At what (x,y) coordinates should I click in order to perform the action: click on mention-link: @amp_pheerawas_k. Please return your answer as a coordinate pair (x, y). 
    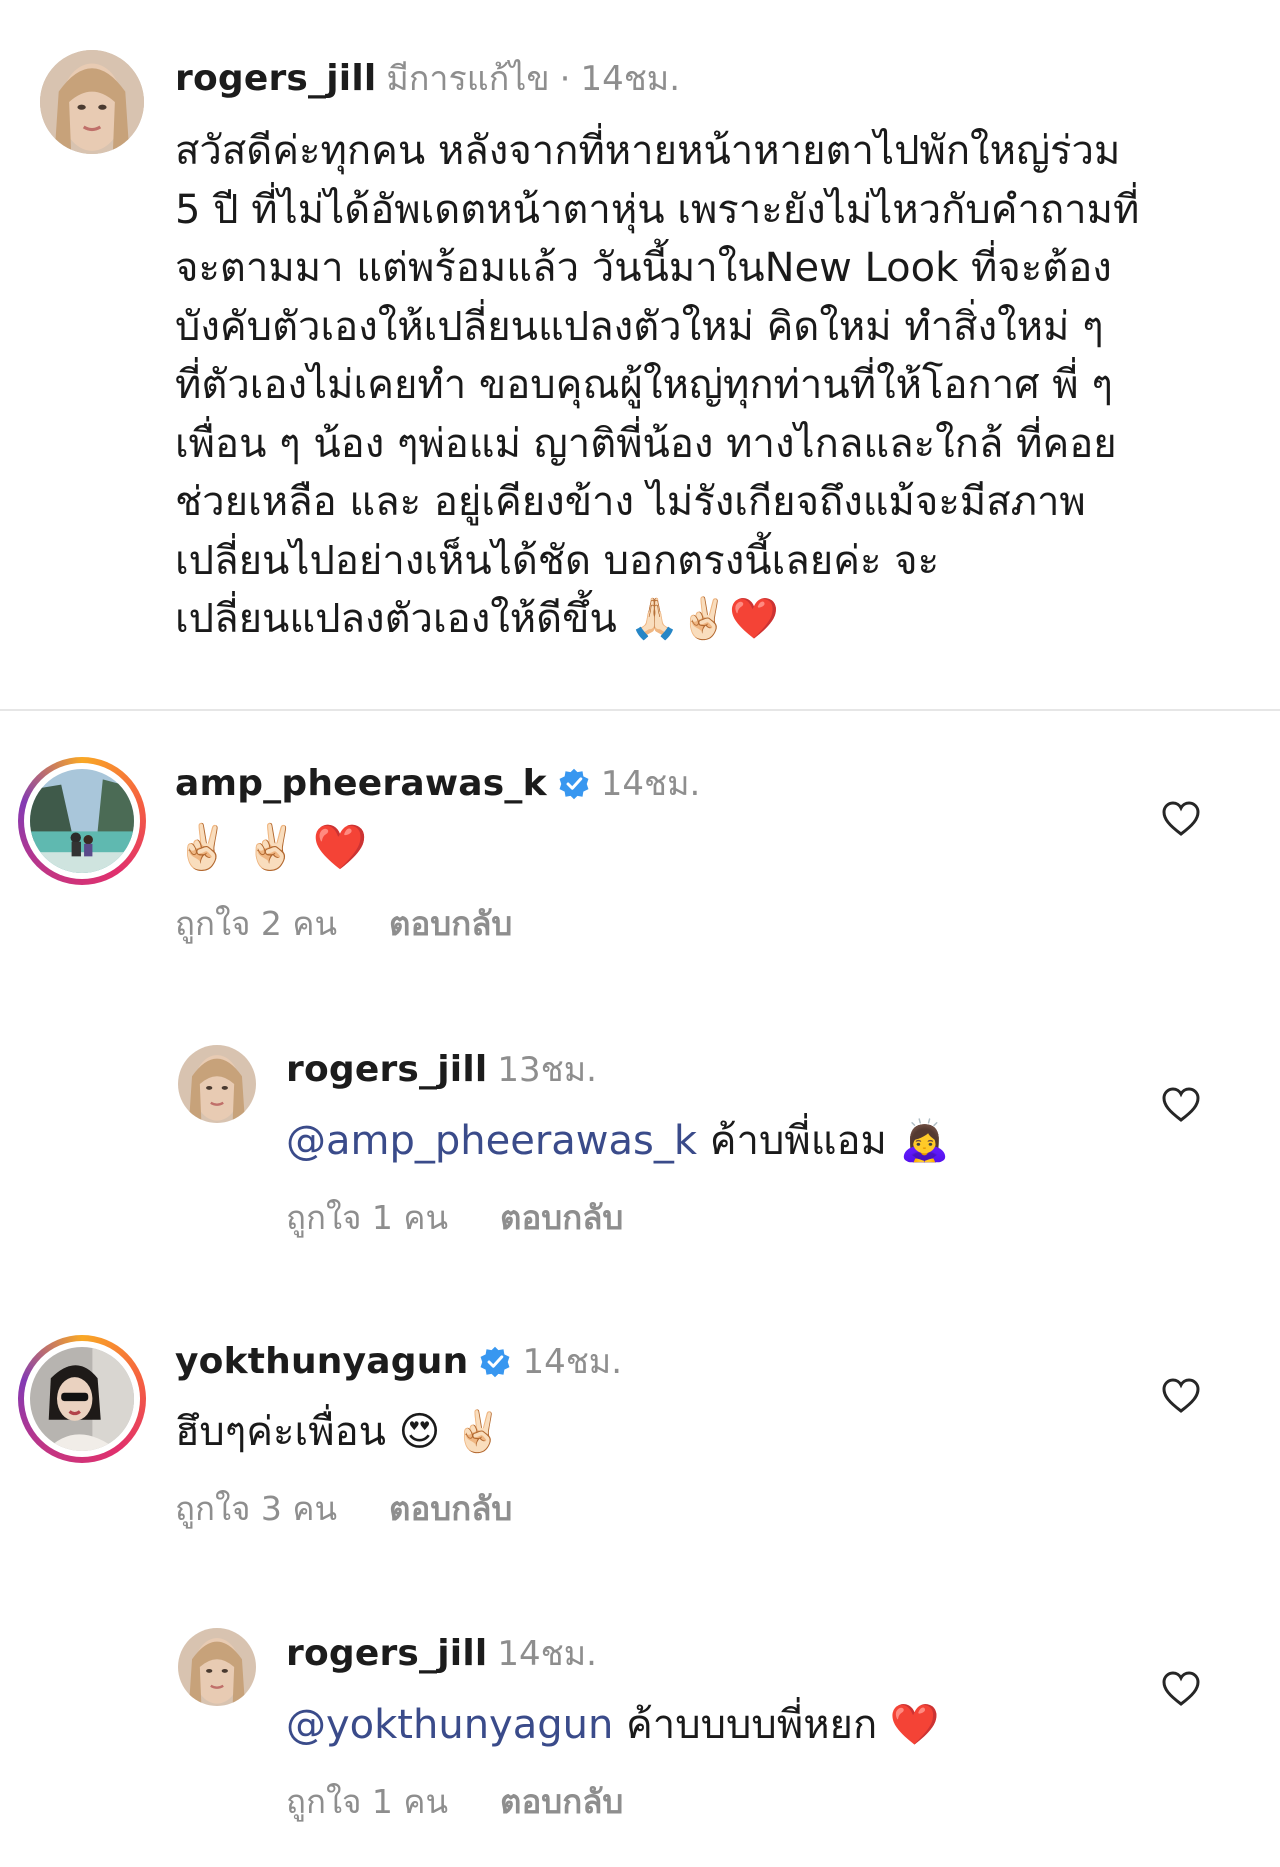
    Looking at the image, I should click on (491, 1141).